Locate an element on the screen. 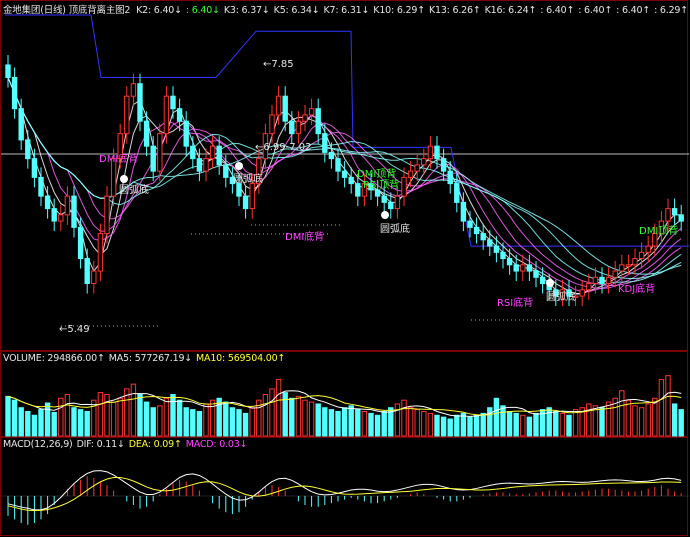 Image resolution: width=690 pixels, height=537 pixels. high-price-label: ←7.85 is located at coordinates (278, 64).